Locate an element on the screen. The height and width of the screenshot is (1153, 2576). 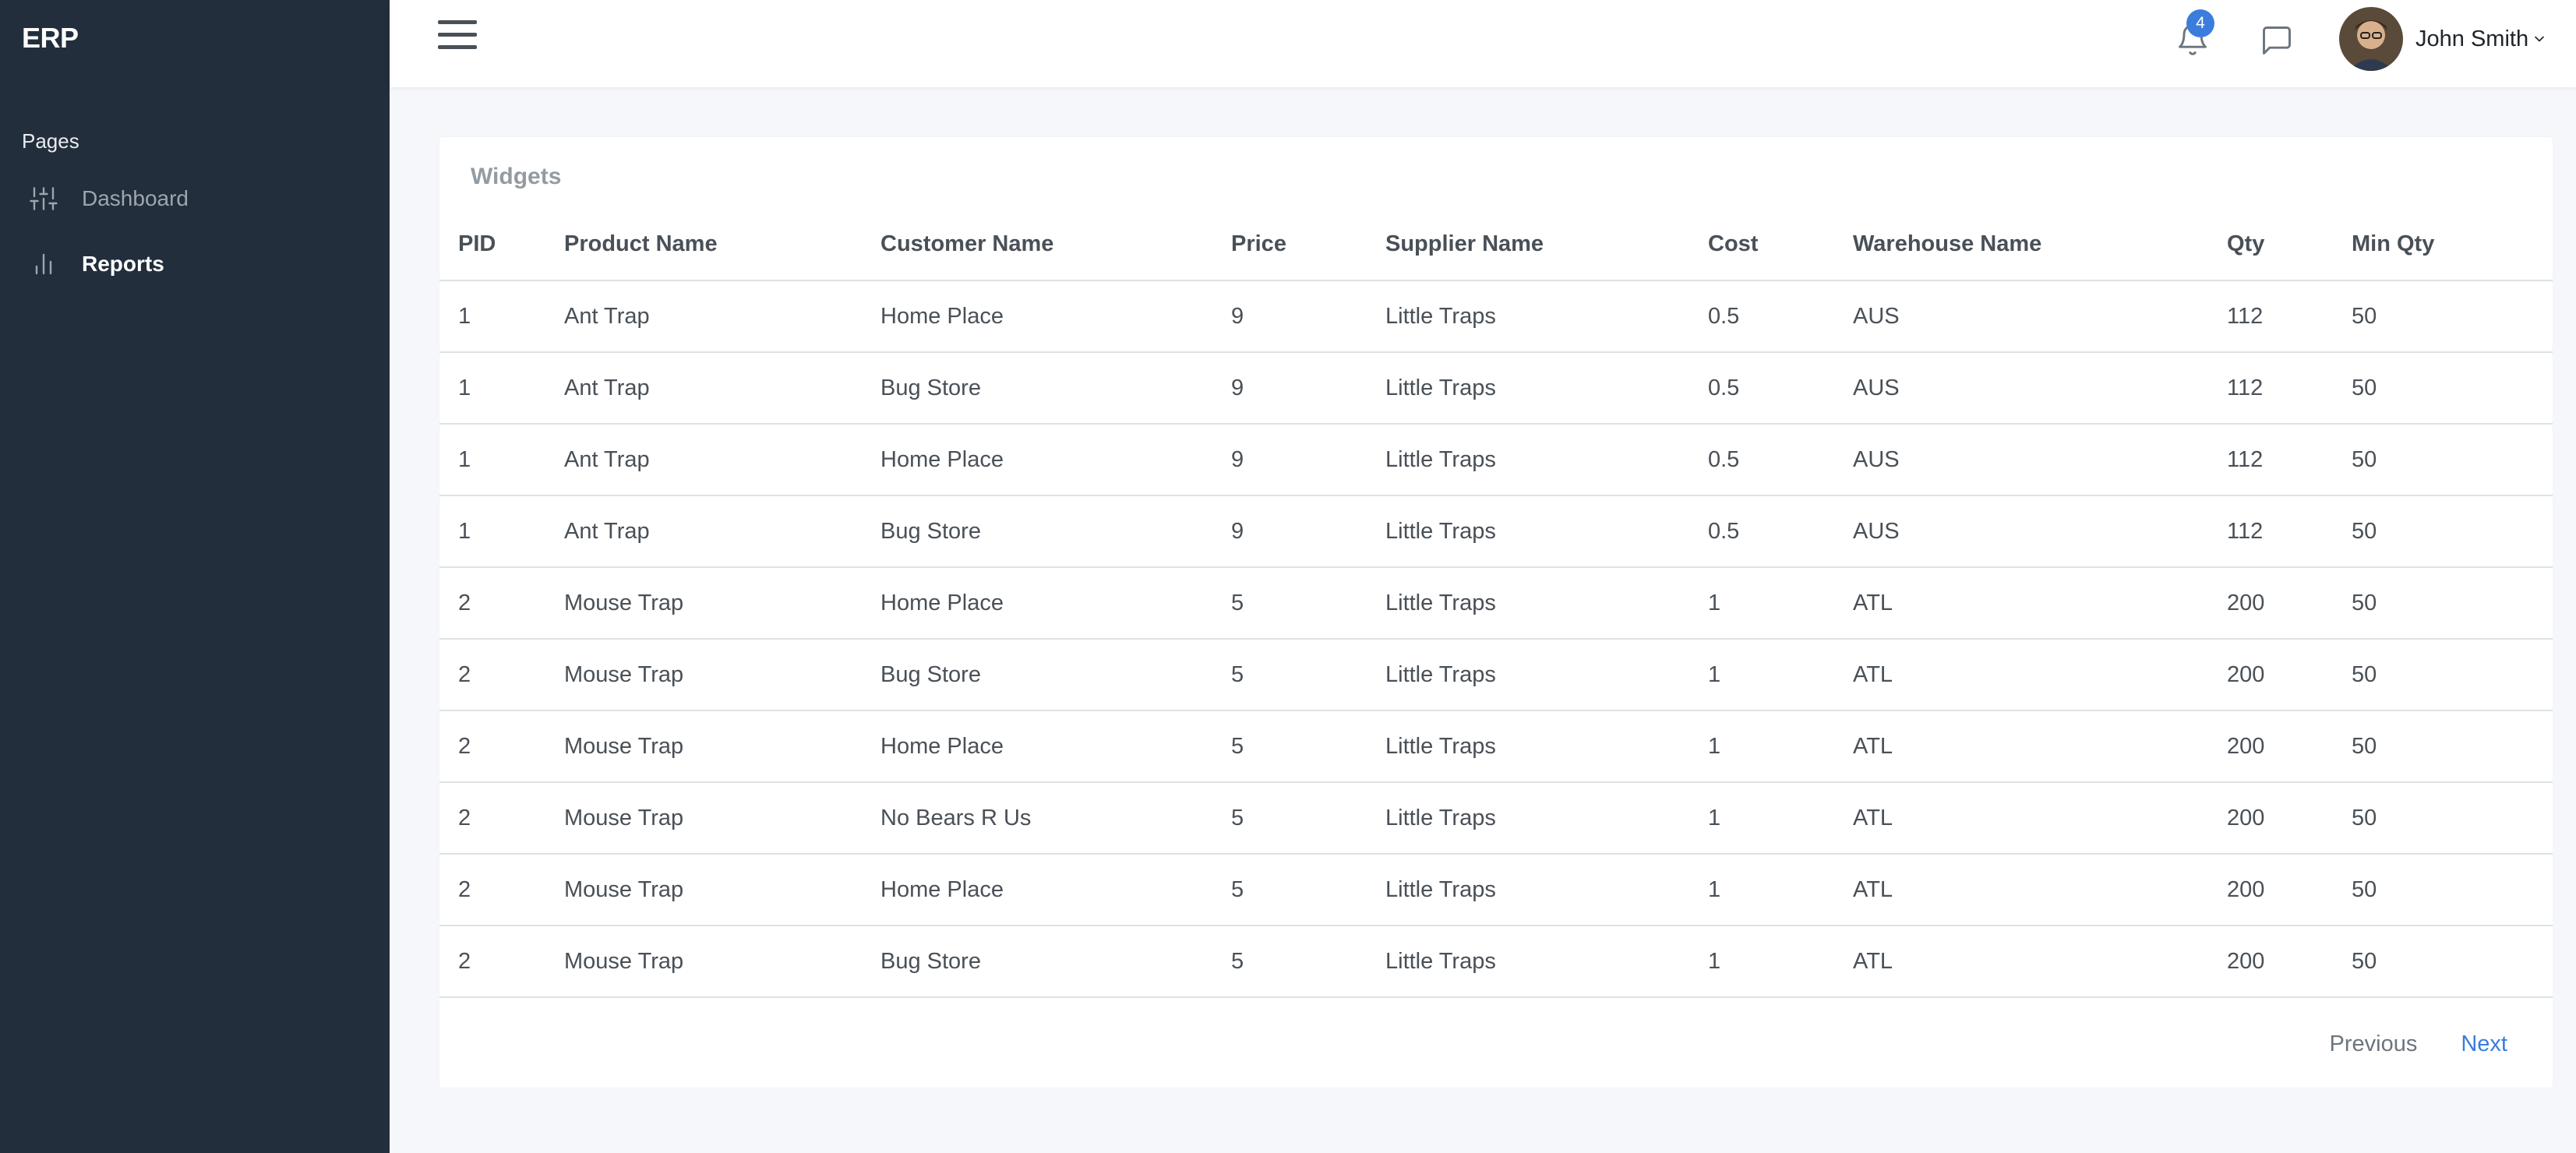
message-icon is located at coordinates (2277, 40).